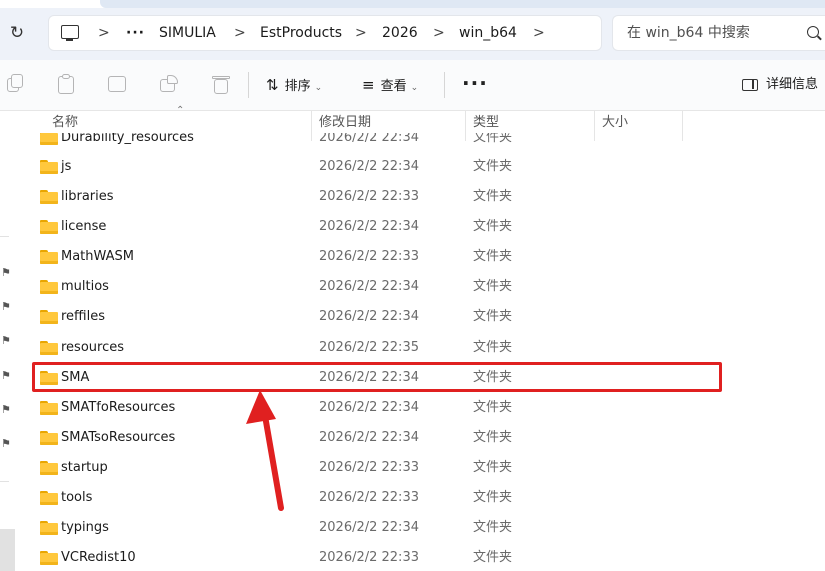 This screenshot has width=825, height=571. Describe the element at coordinates (345, 124) in the screenshot. I see `column-modified: 修改日期` at that location.